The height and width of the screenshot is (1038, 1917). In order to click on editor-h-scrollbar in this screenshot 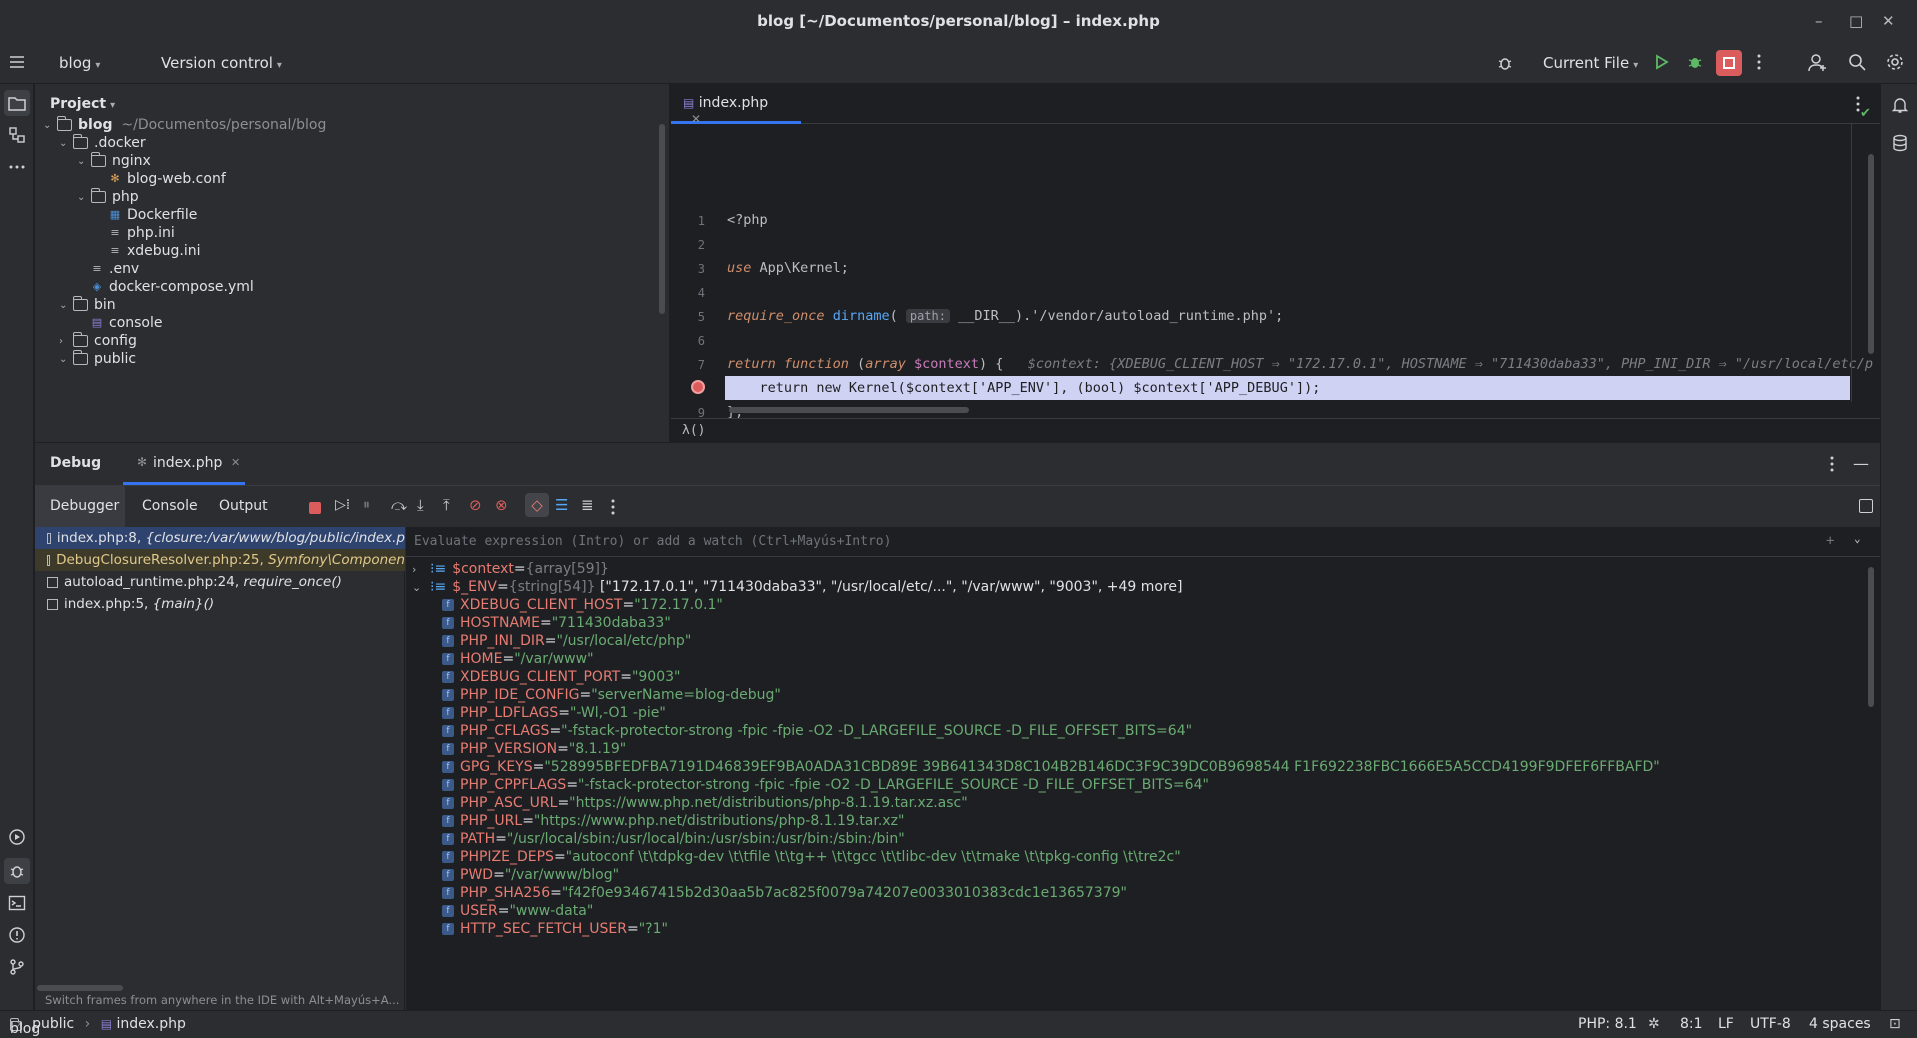, I will do `click(849, 410)`.